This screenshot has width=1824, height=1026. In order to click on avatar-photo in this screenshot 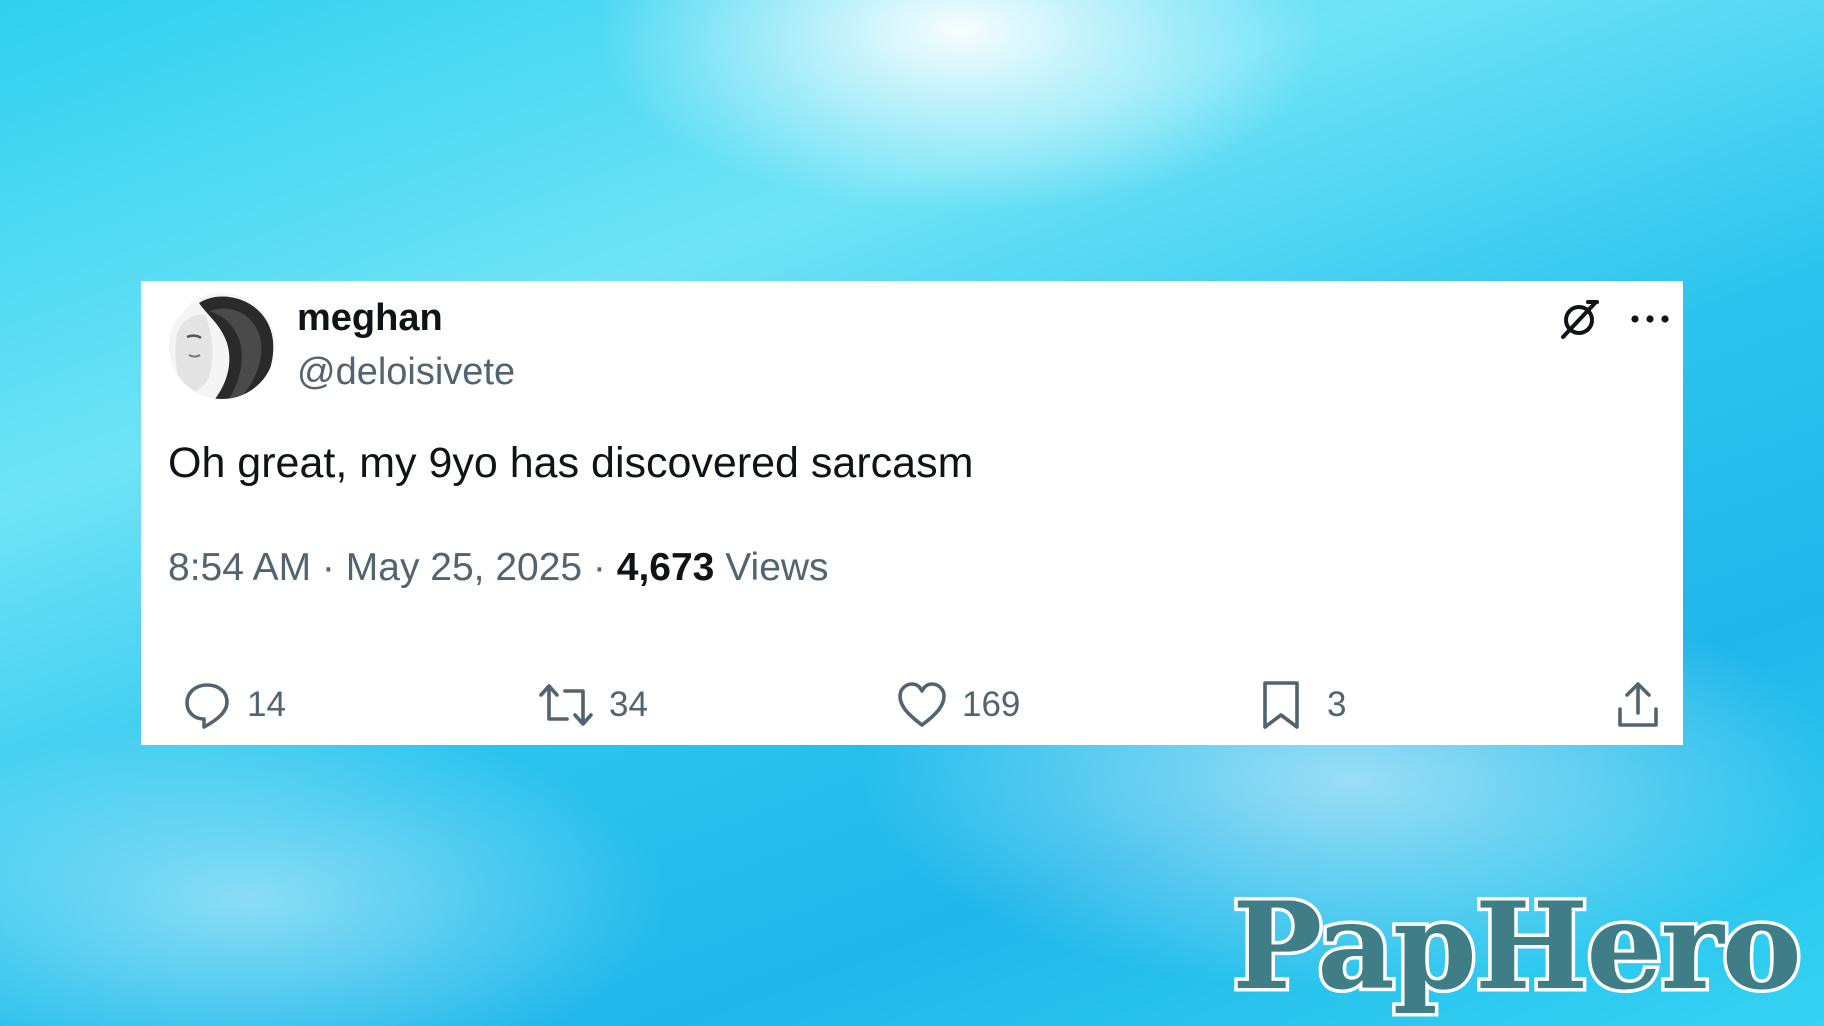, I will do `click(222, 346)`.